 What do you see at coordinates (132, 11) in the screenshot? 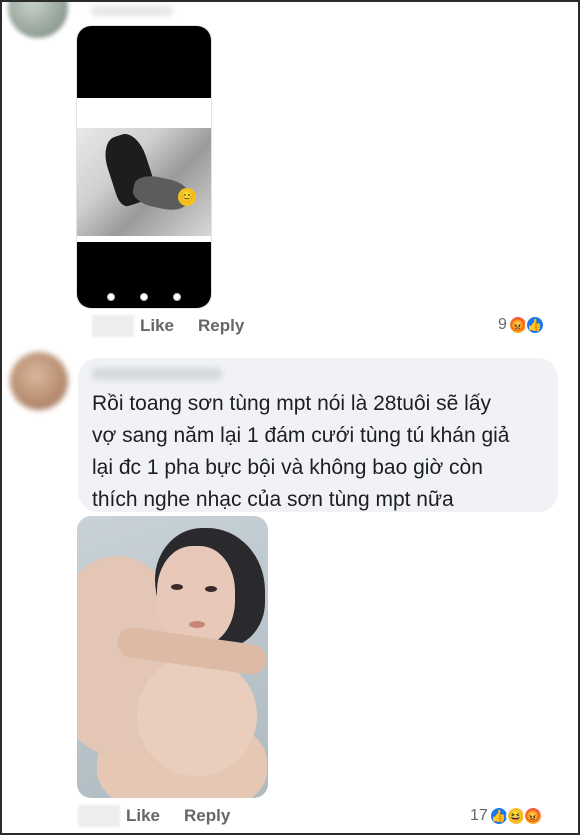
I see `blurred-name-top` at bounding box center [132, 11].